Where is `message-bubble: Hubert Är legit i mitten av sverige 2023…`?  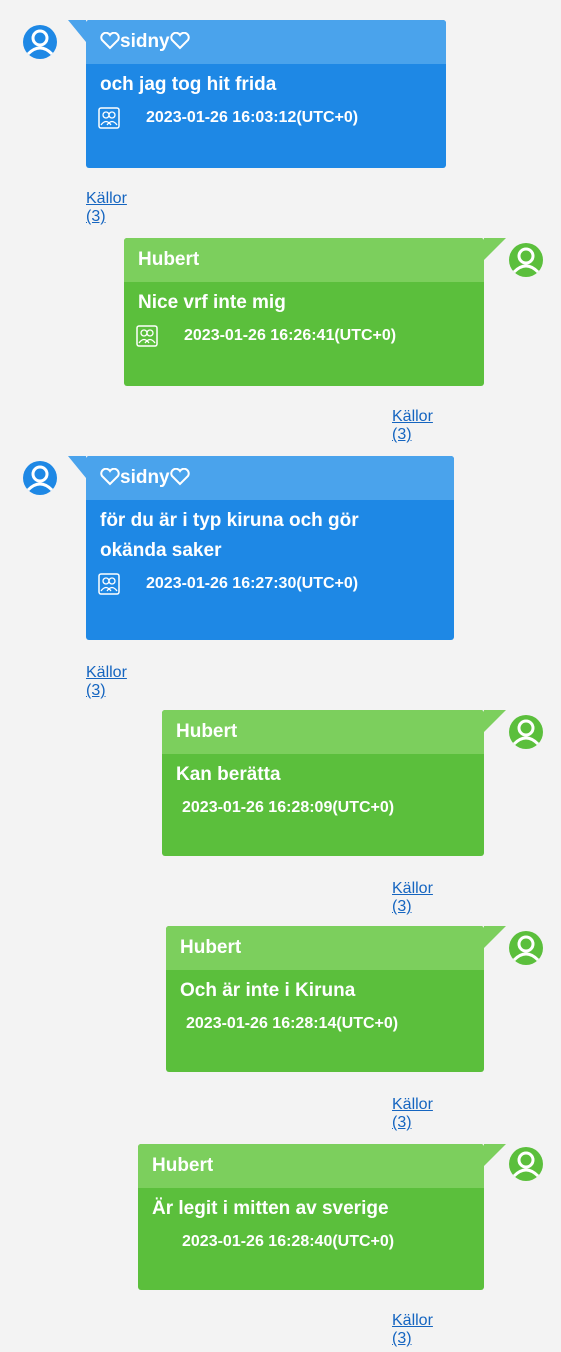 message-bubble: Hubert Är legit i mitten av sverige 2023… is located at coordinates (322, 1217).